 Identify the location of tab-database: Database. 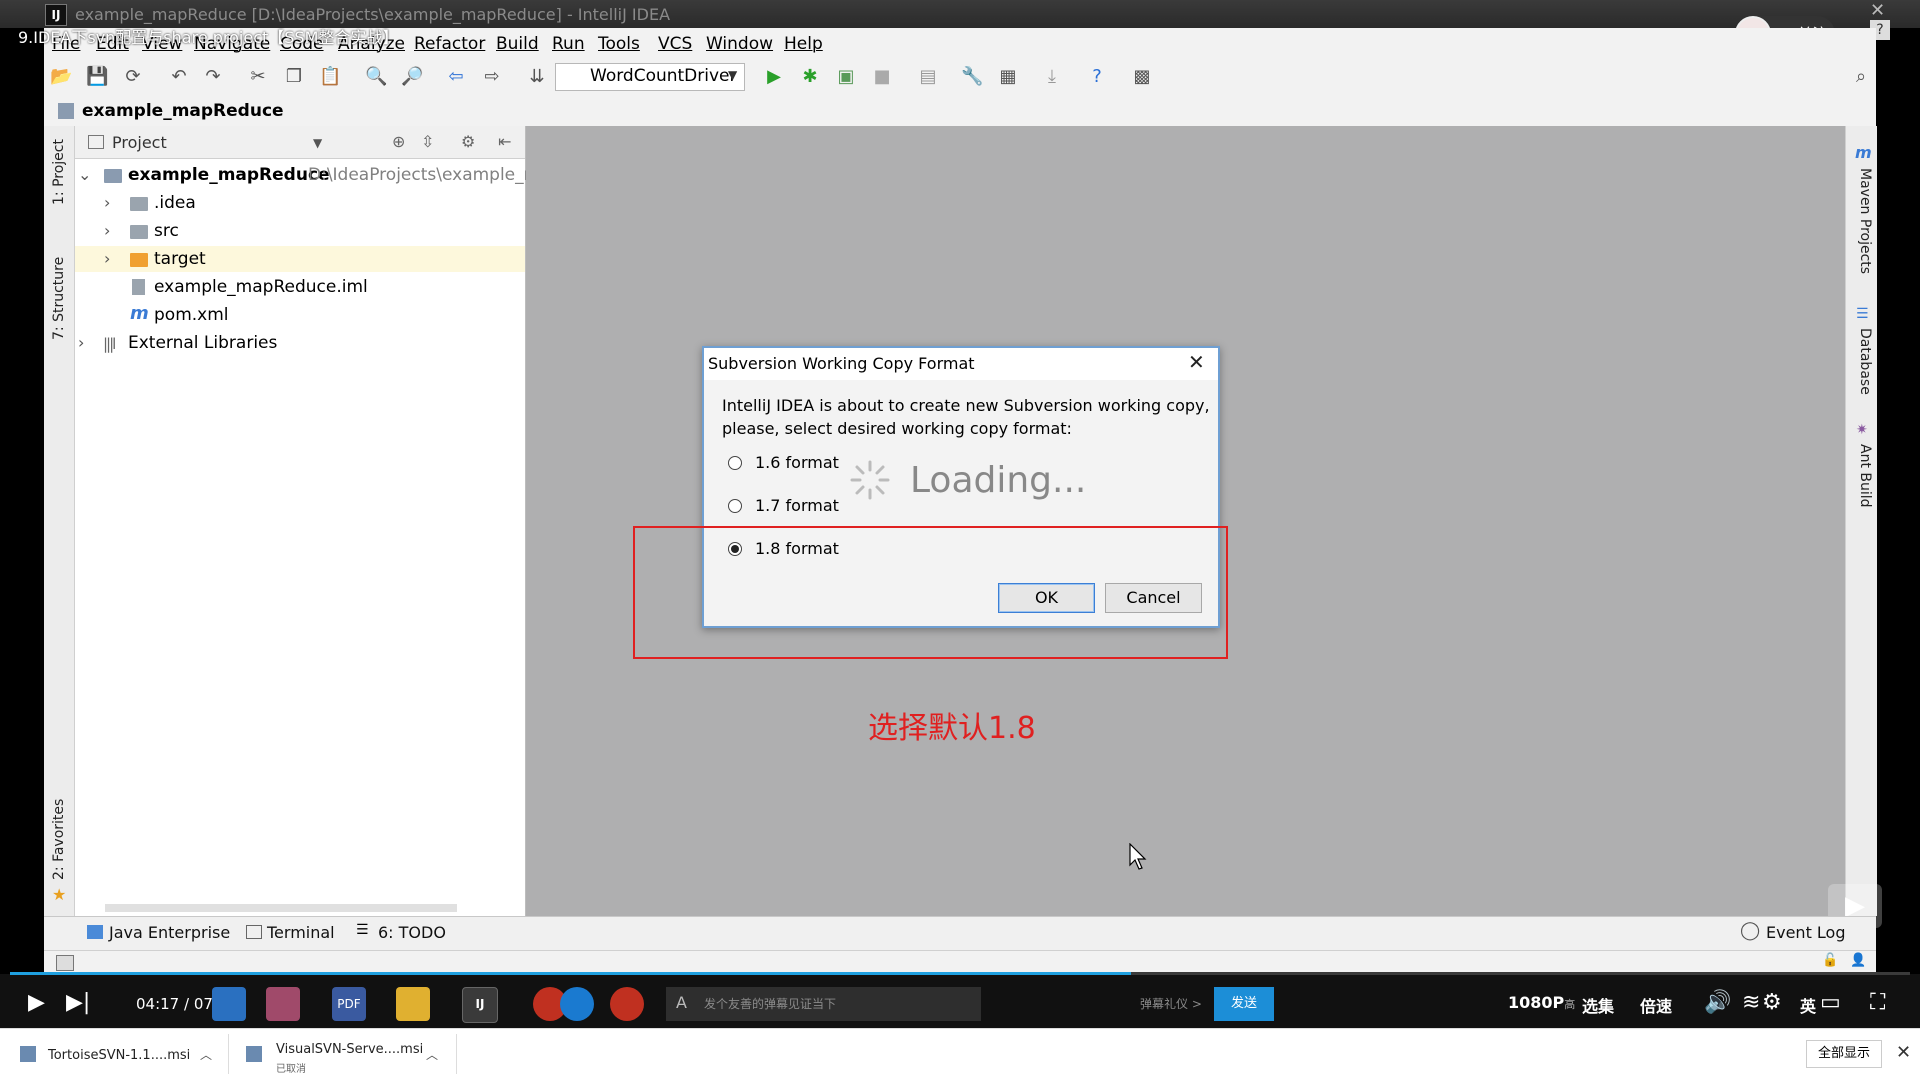
(1865, 361).